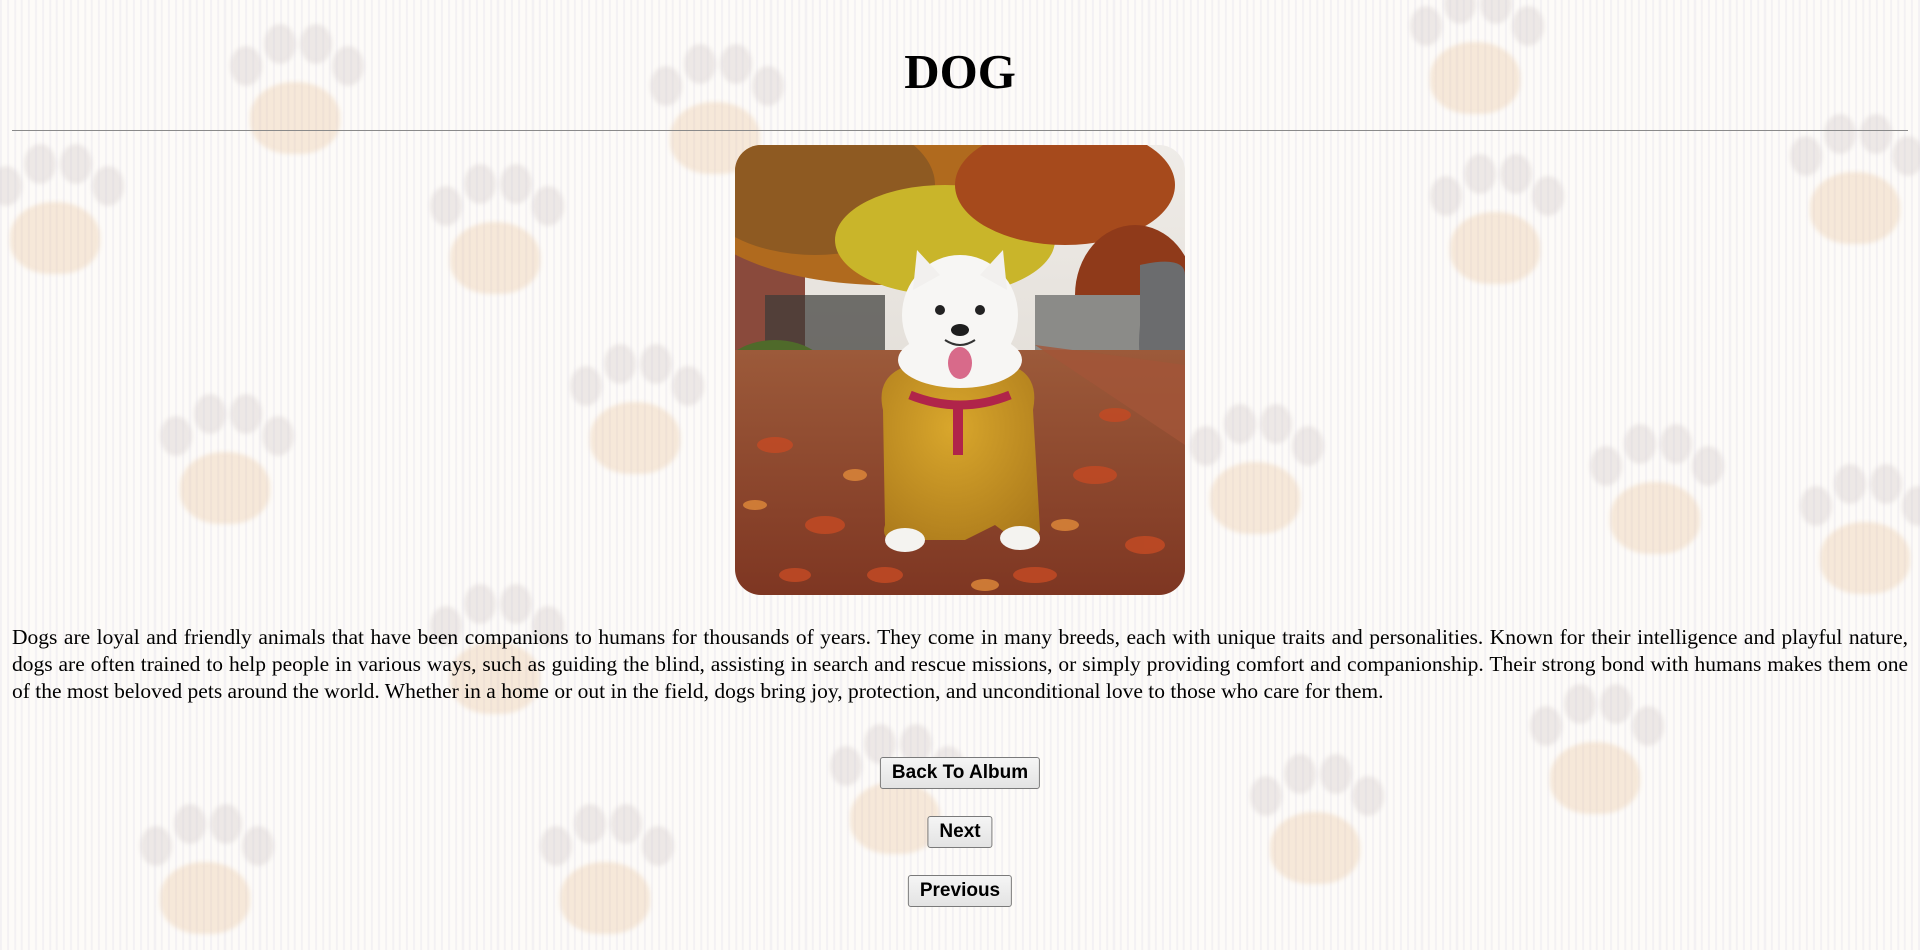 The image size is (1920, 950). What do you see at coordinates (960, 891) in the screenshot?
I see `previous-button: Previous` at bounding box center [960, 891].